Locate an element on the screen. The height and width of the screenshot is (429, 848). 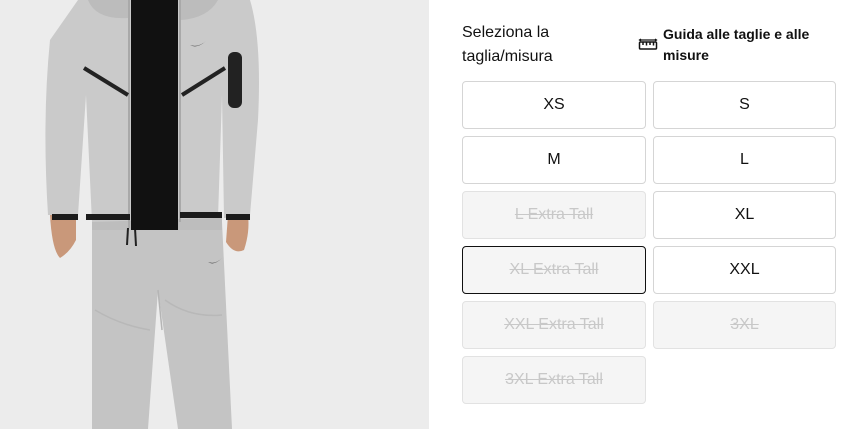
size-guide-label: Guida alle taglie e alle misure is located at coordinates (736, 44).